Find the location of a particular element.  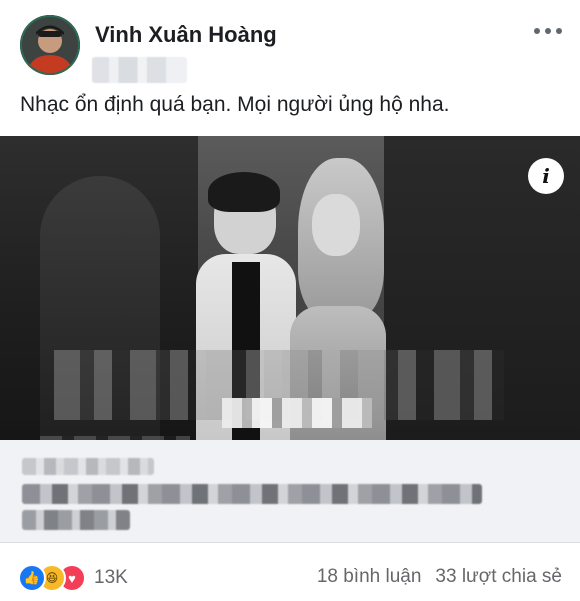

author-avatar is located at coordinates (50, 45).